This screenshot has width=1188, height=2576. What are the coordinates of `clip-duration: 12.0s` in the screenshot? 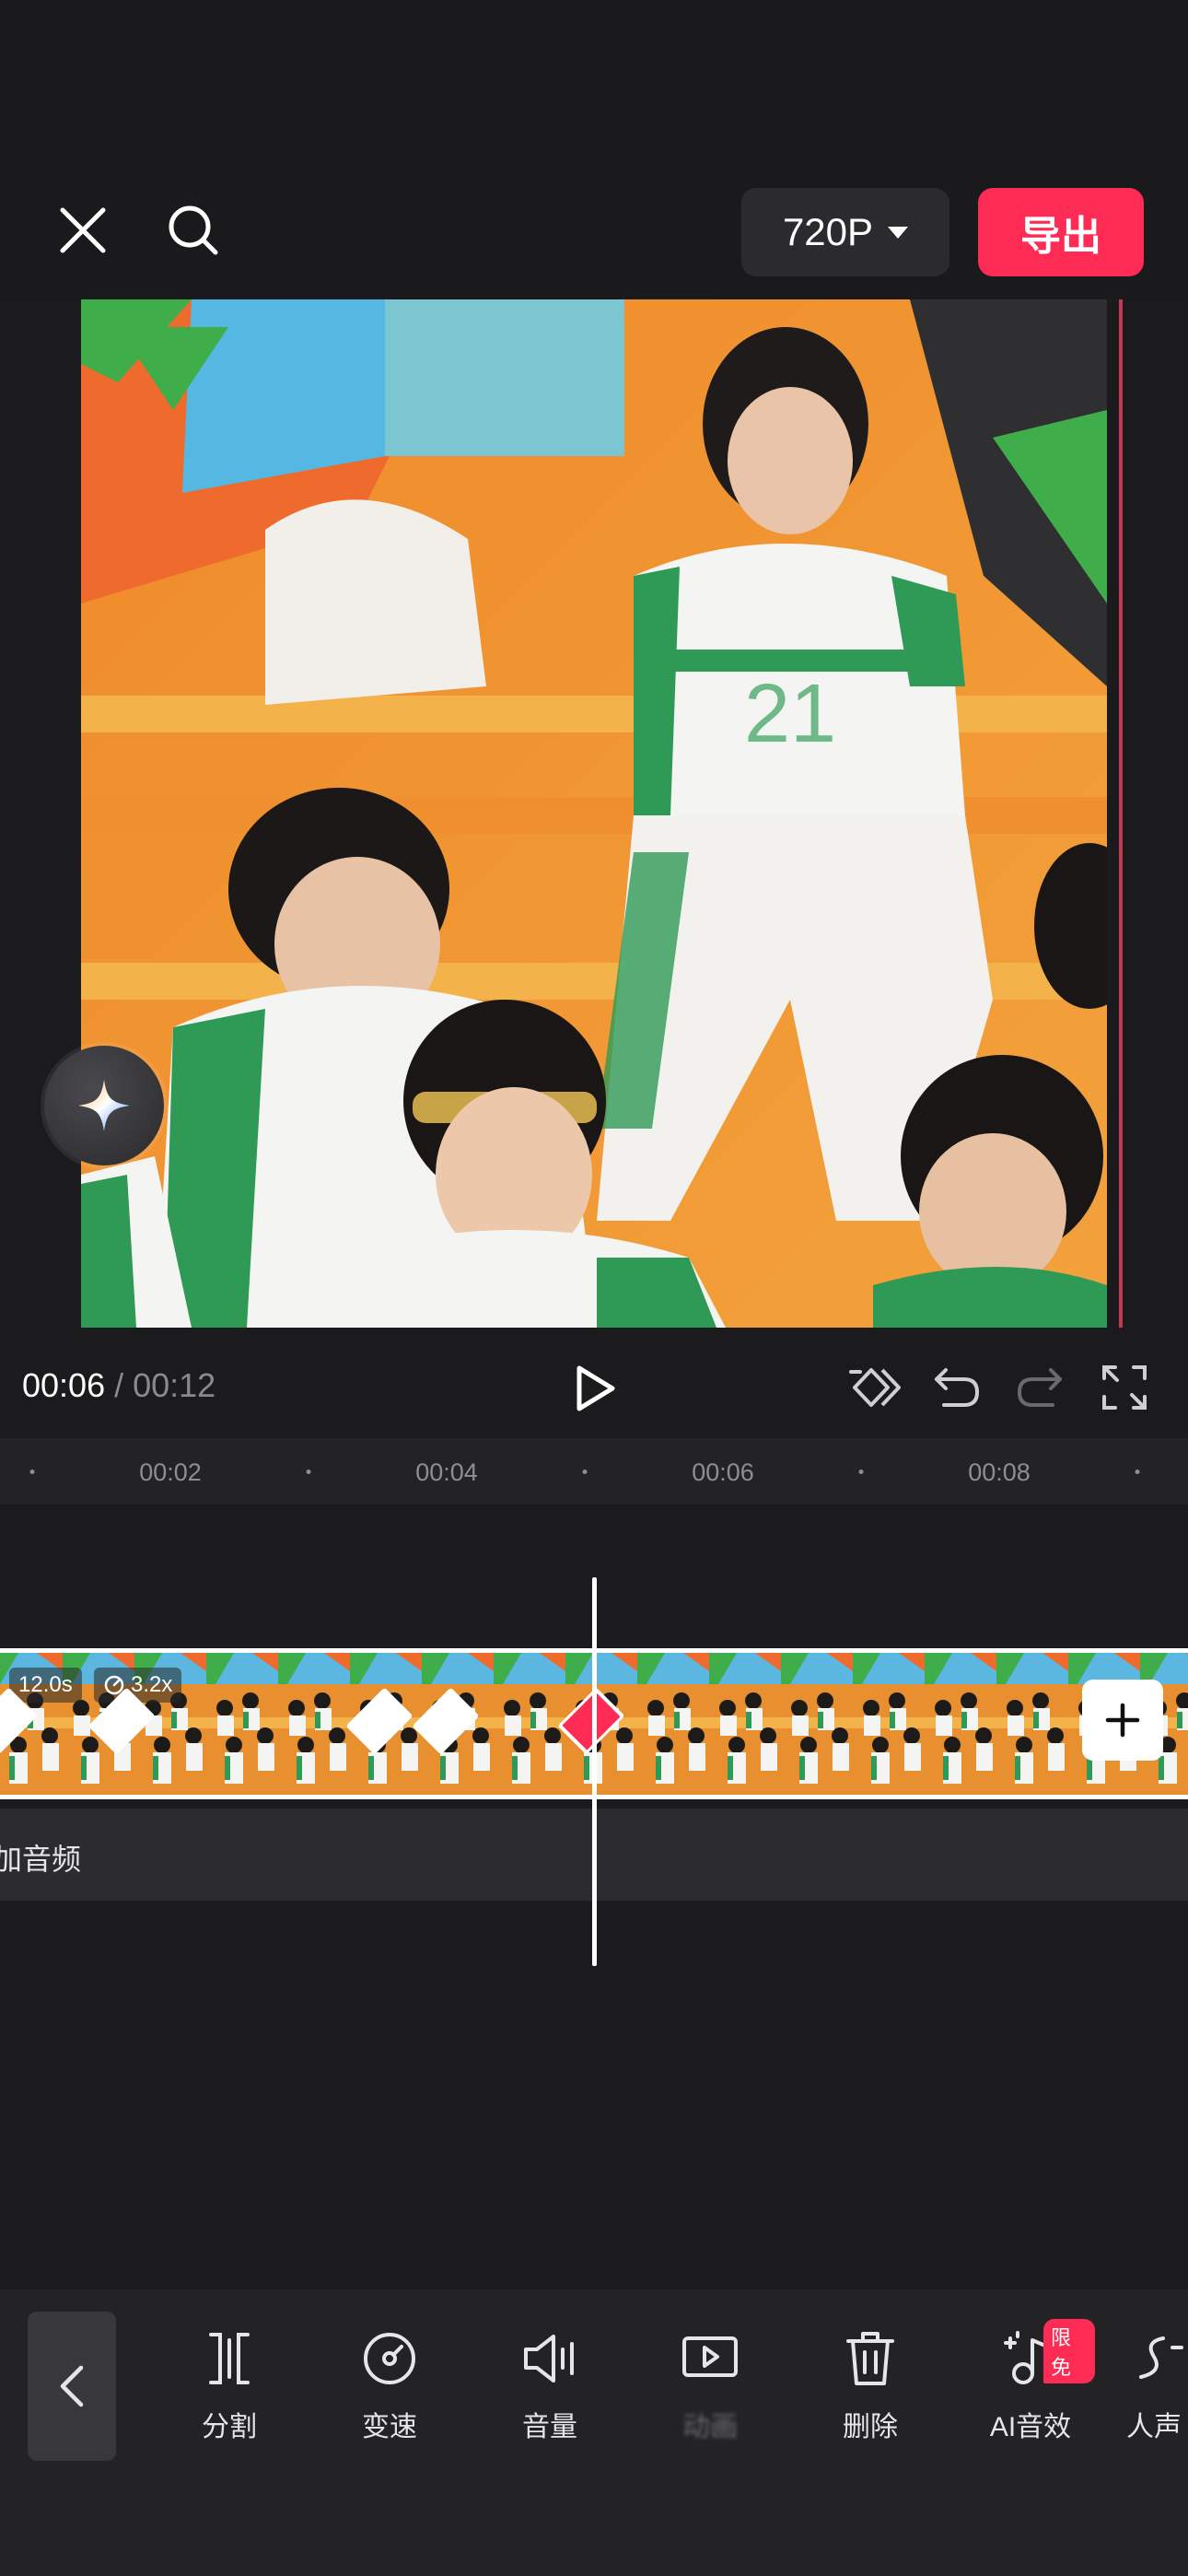 It's located at (45, 1684).